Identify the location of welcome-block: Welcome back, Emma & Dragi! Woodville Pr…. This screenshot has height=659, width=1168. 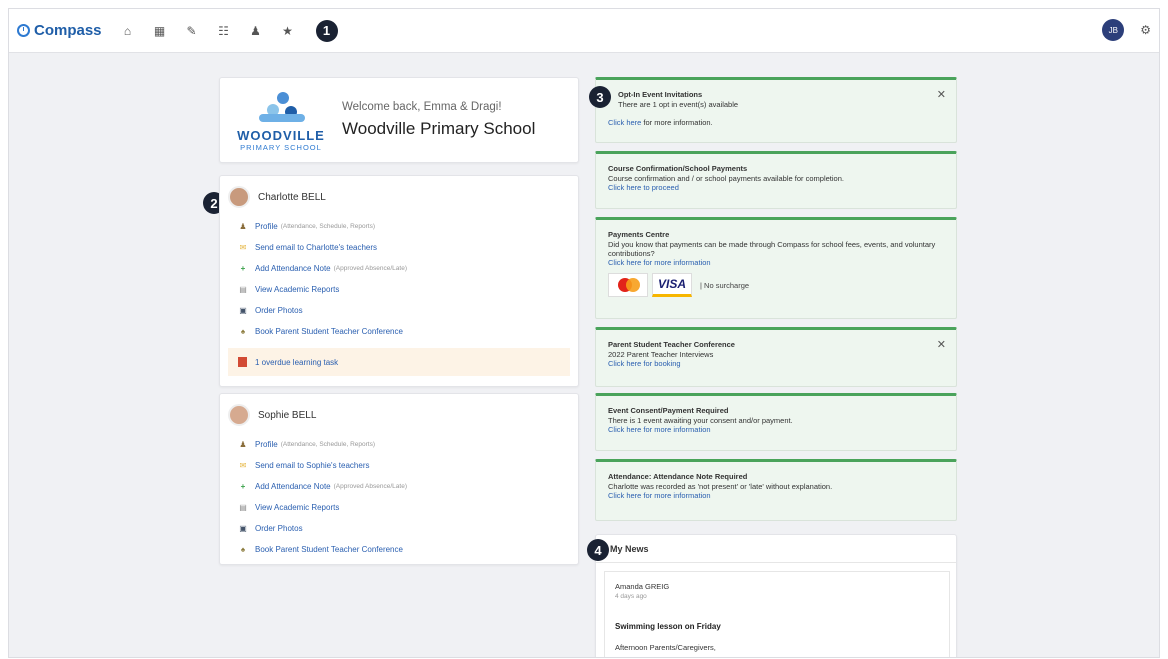
(438, 120).